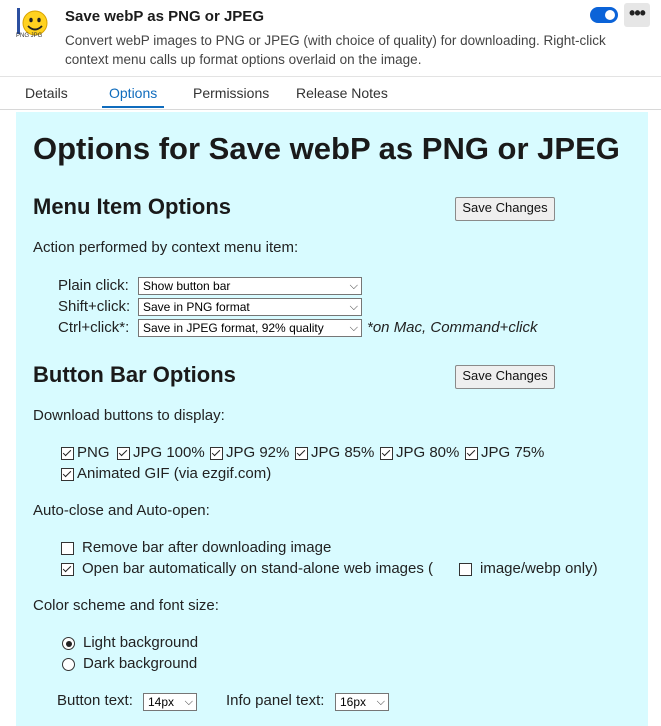 This screenshot has width=661, height=726. Describe the element at coordinates (93, 285) in the screenshot. I see `plain-click-label: Plain click:` at that location.